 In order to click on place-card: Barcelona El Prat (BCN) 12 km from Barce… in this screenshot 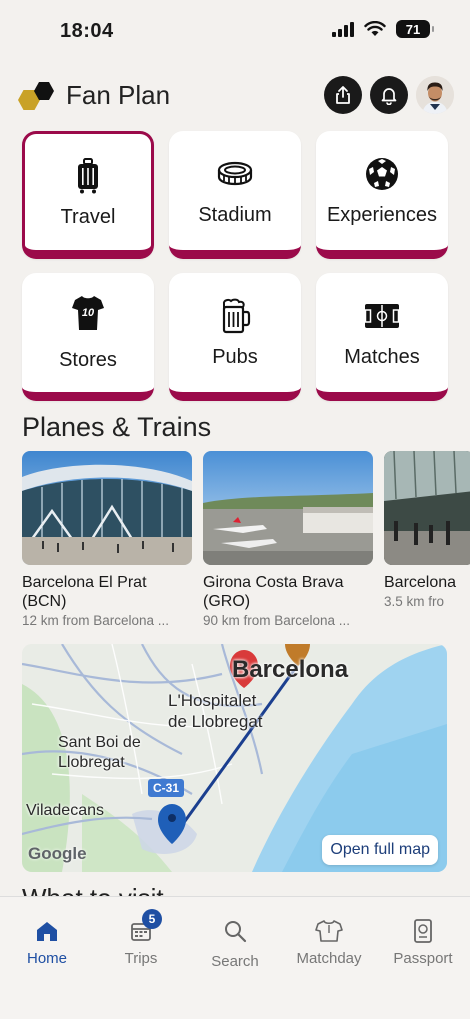, I will do `click(107, 539)`.